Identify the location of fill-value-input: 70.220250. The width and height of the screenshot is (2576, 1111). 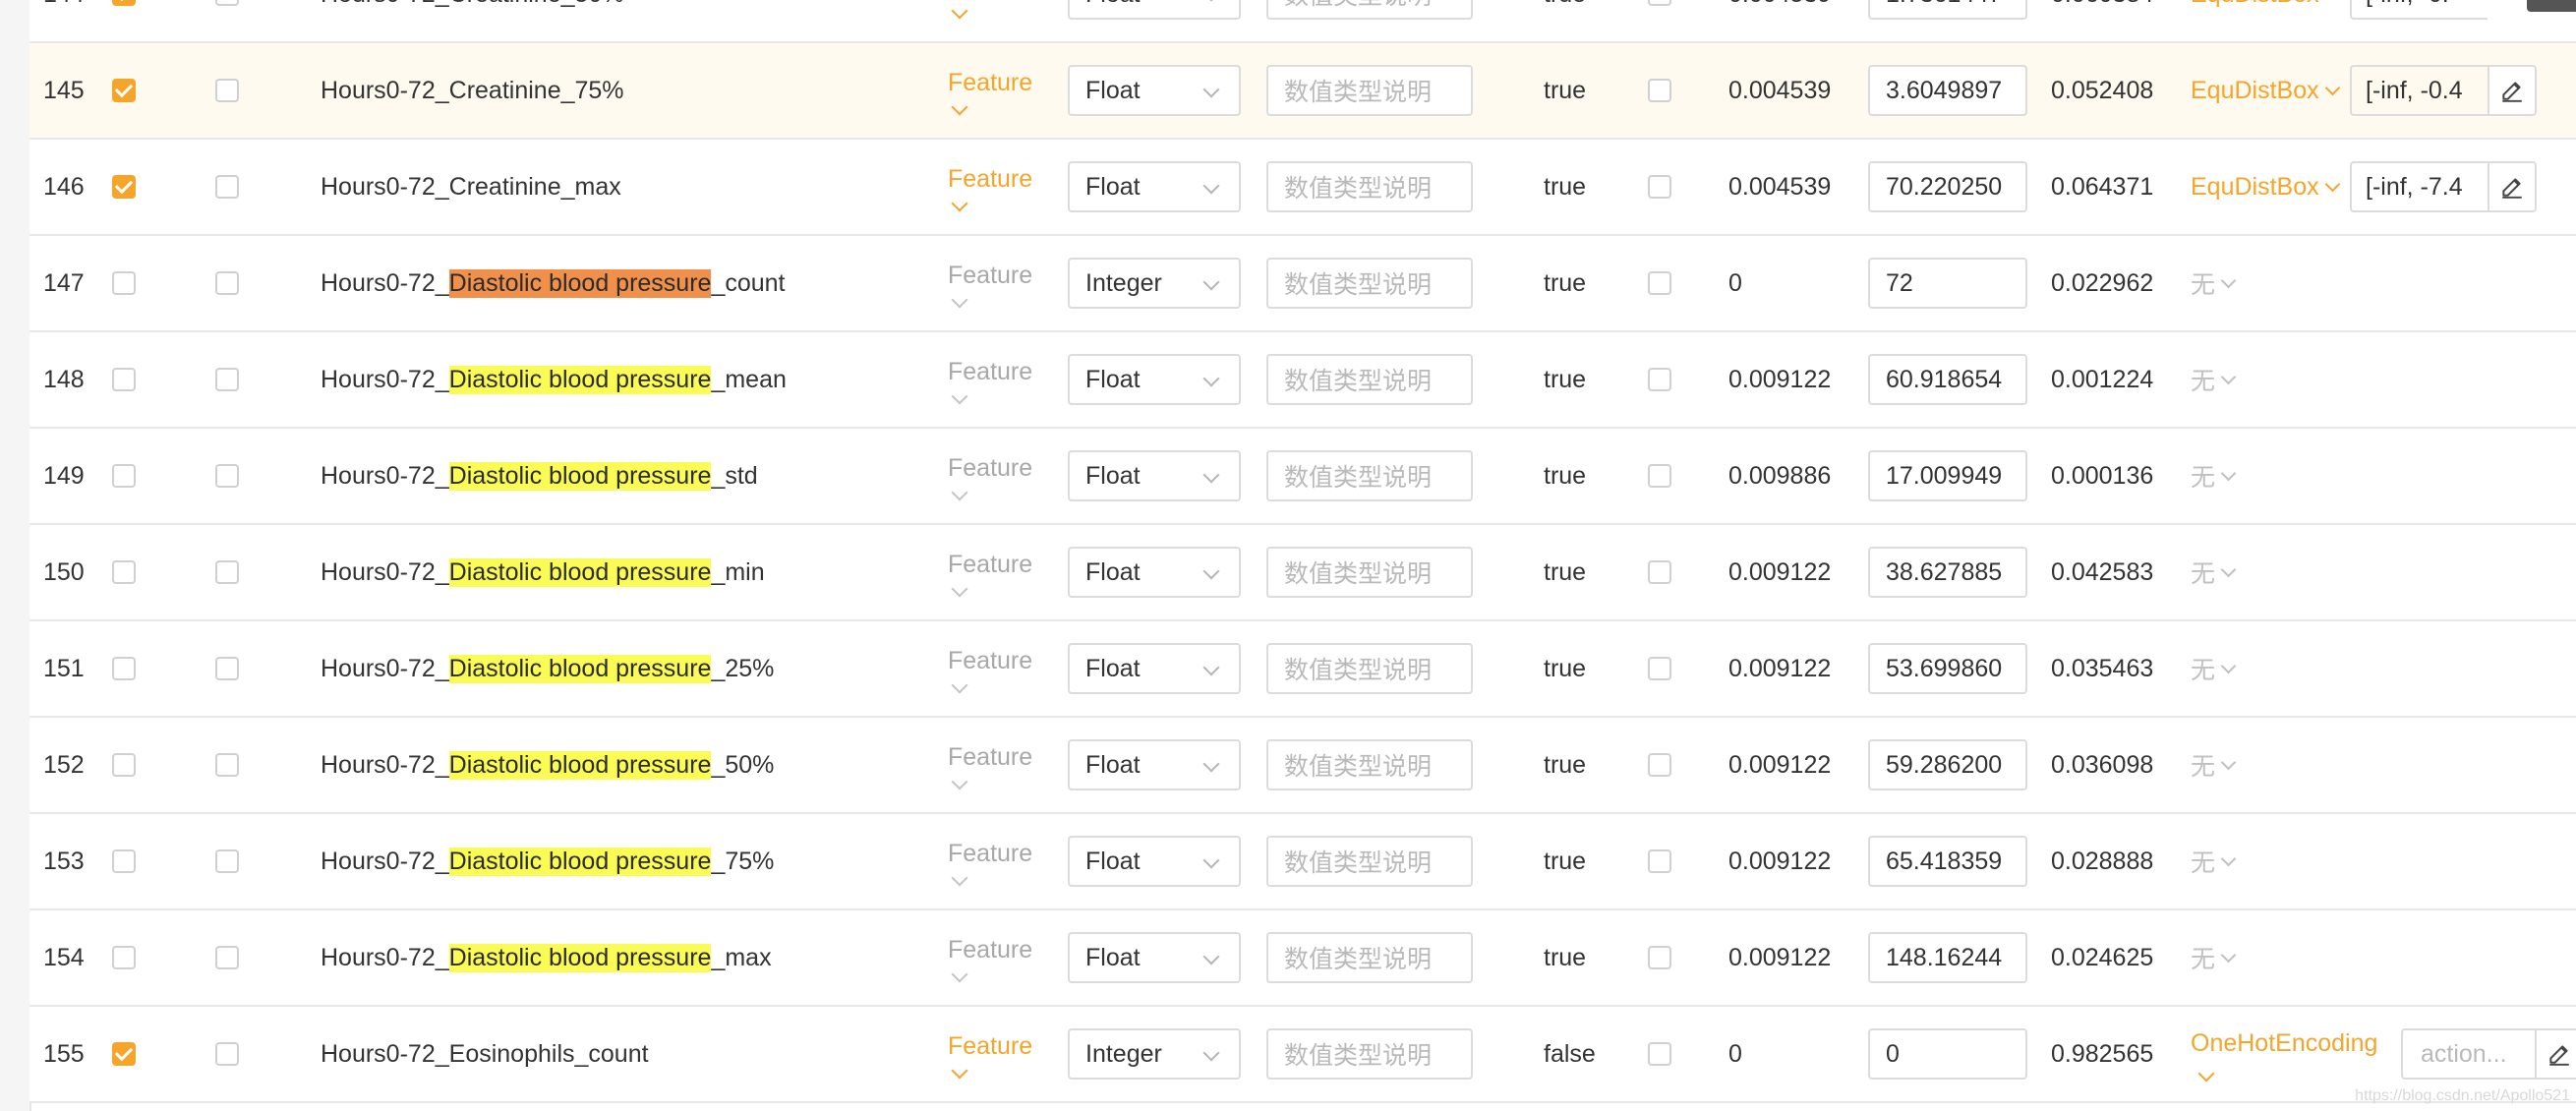
(1947, 187).